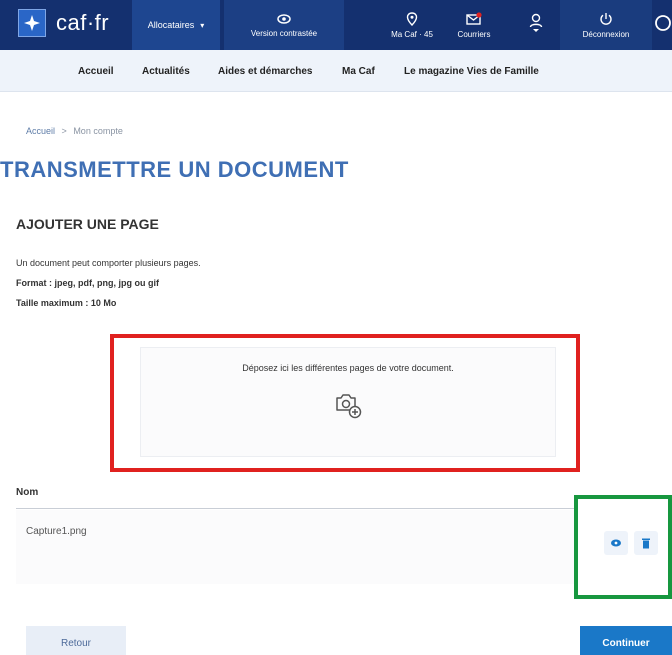 The image size is (672, 655). What do you see at coordinates (96, 71) in the screenshot?
I see `nav-accueil: Accueil` at bounding box center [96, 71].